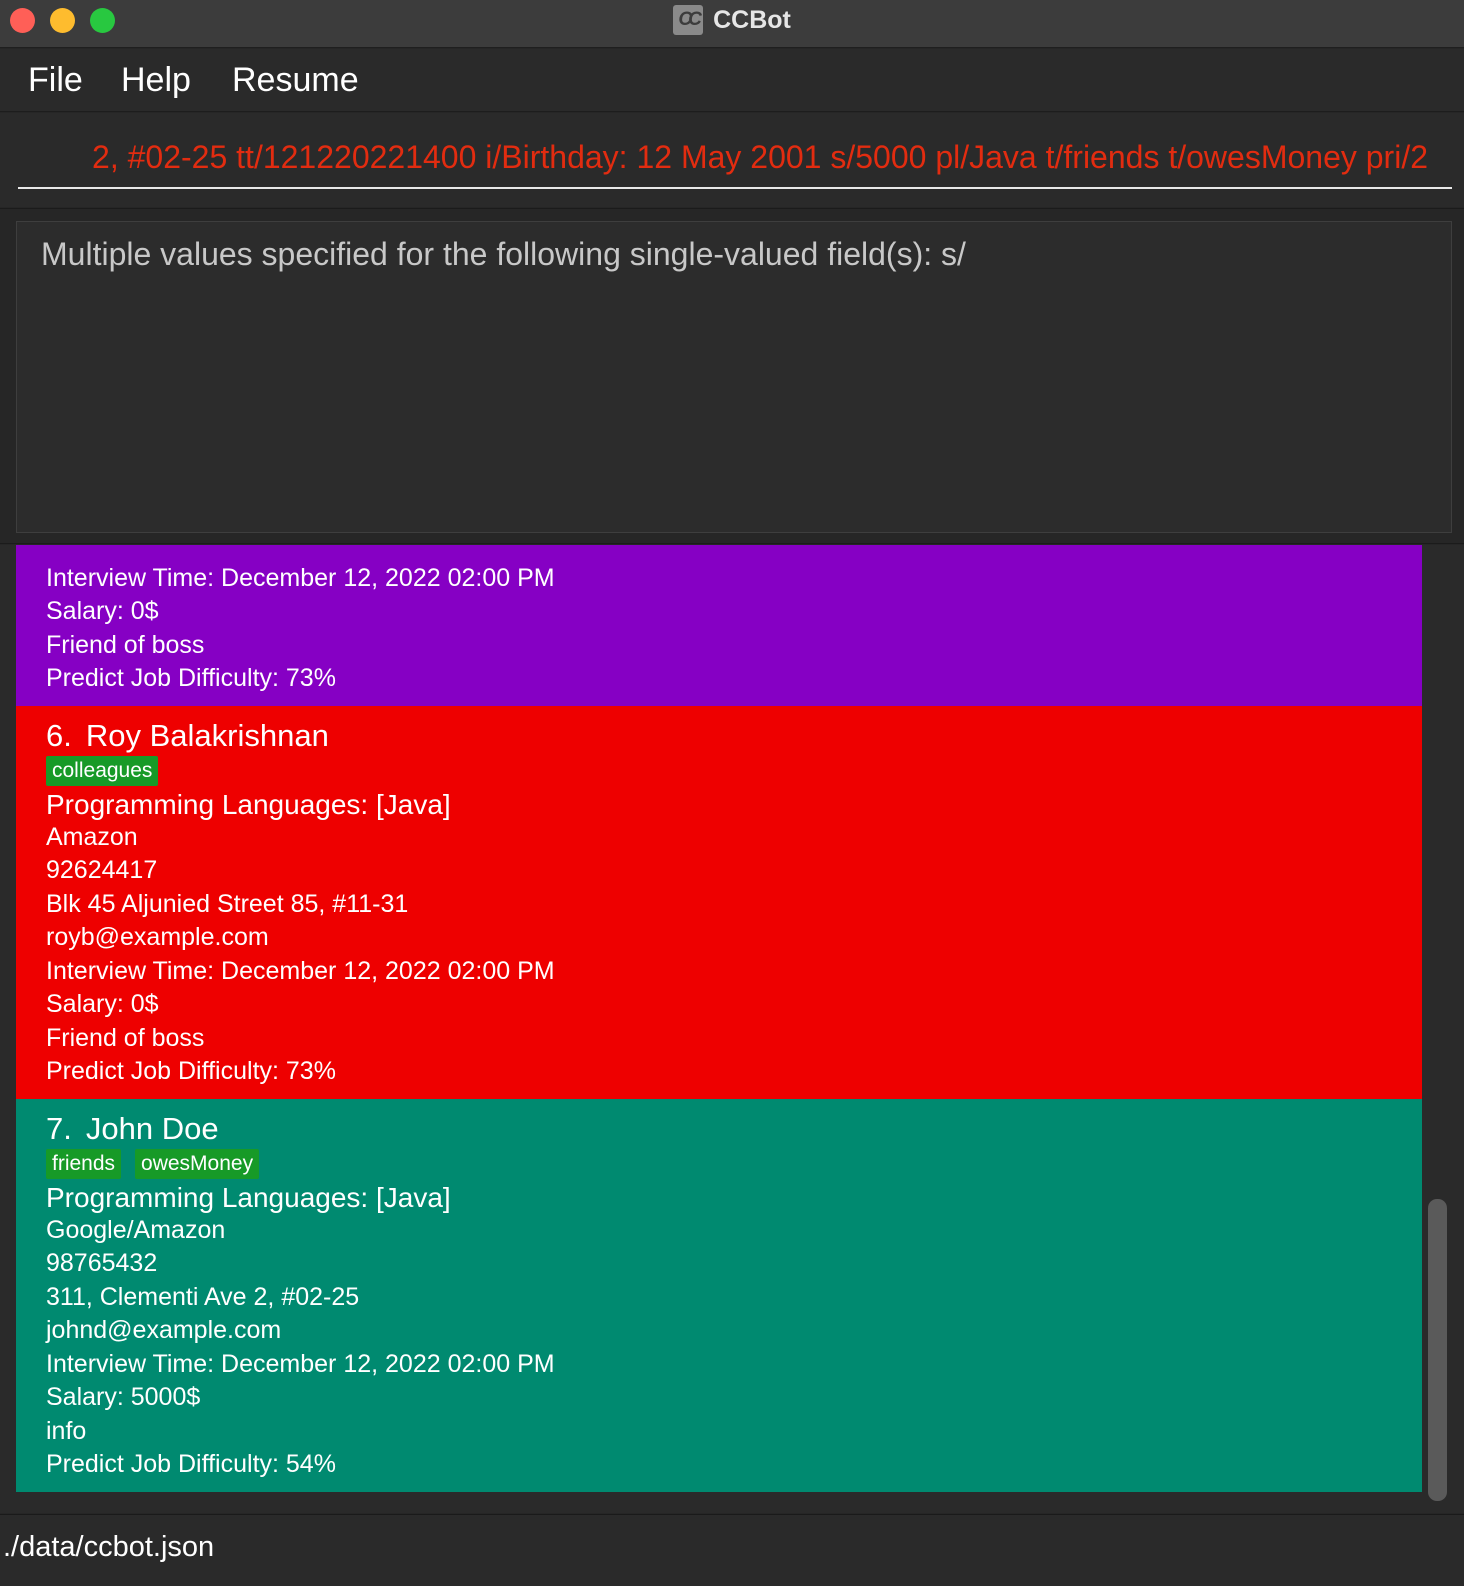 The image size is (1464, 1586). I want to click on menu-bar: File Help Resume, so click(732, 80).